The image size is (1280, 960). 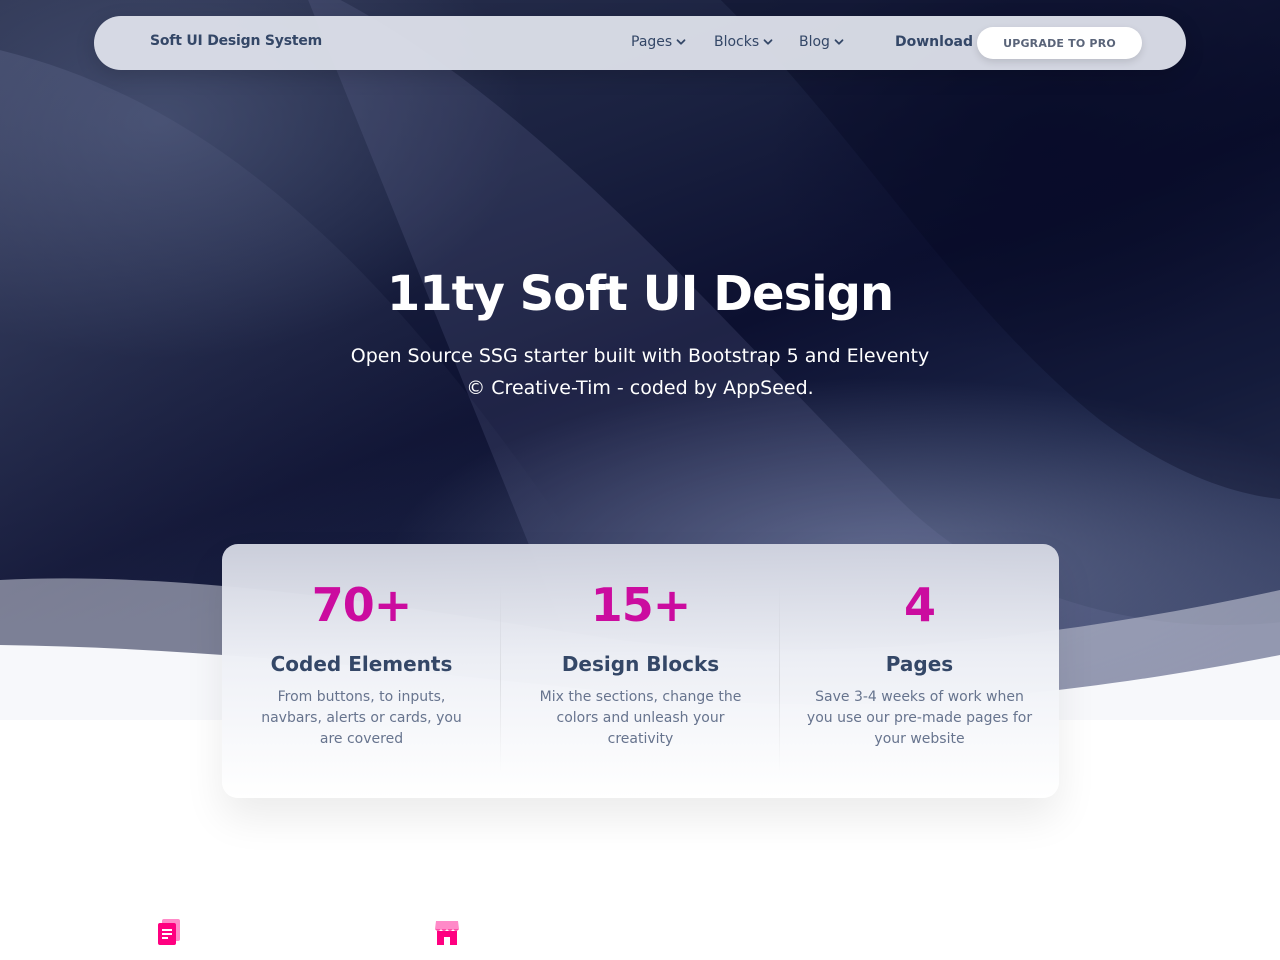 I want to click on nav-item-label: Blog, so click(x=814, y=42).